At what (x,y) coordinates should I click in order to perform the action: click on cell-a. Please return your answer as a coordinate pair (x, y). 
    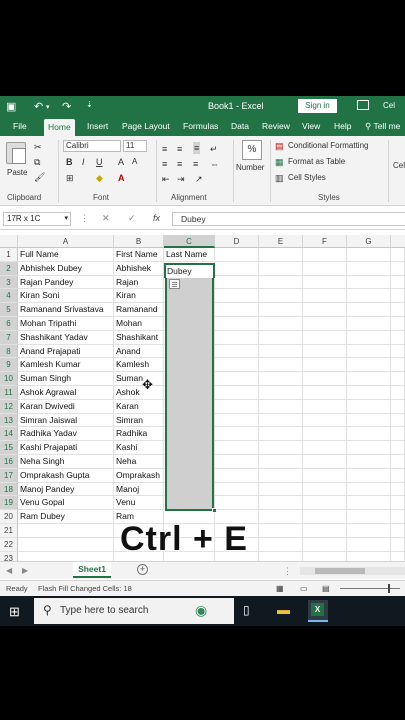
    Looking at the image, I should click on (66, 531).